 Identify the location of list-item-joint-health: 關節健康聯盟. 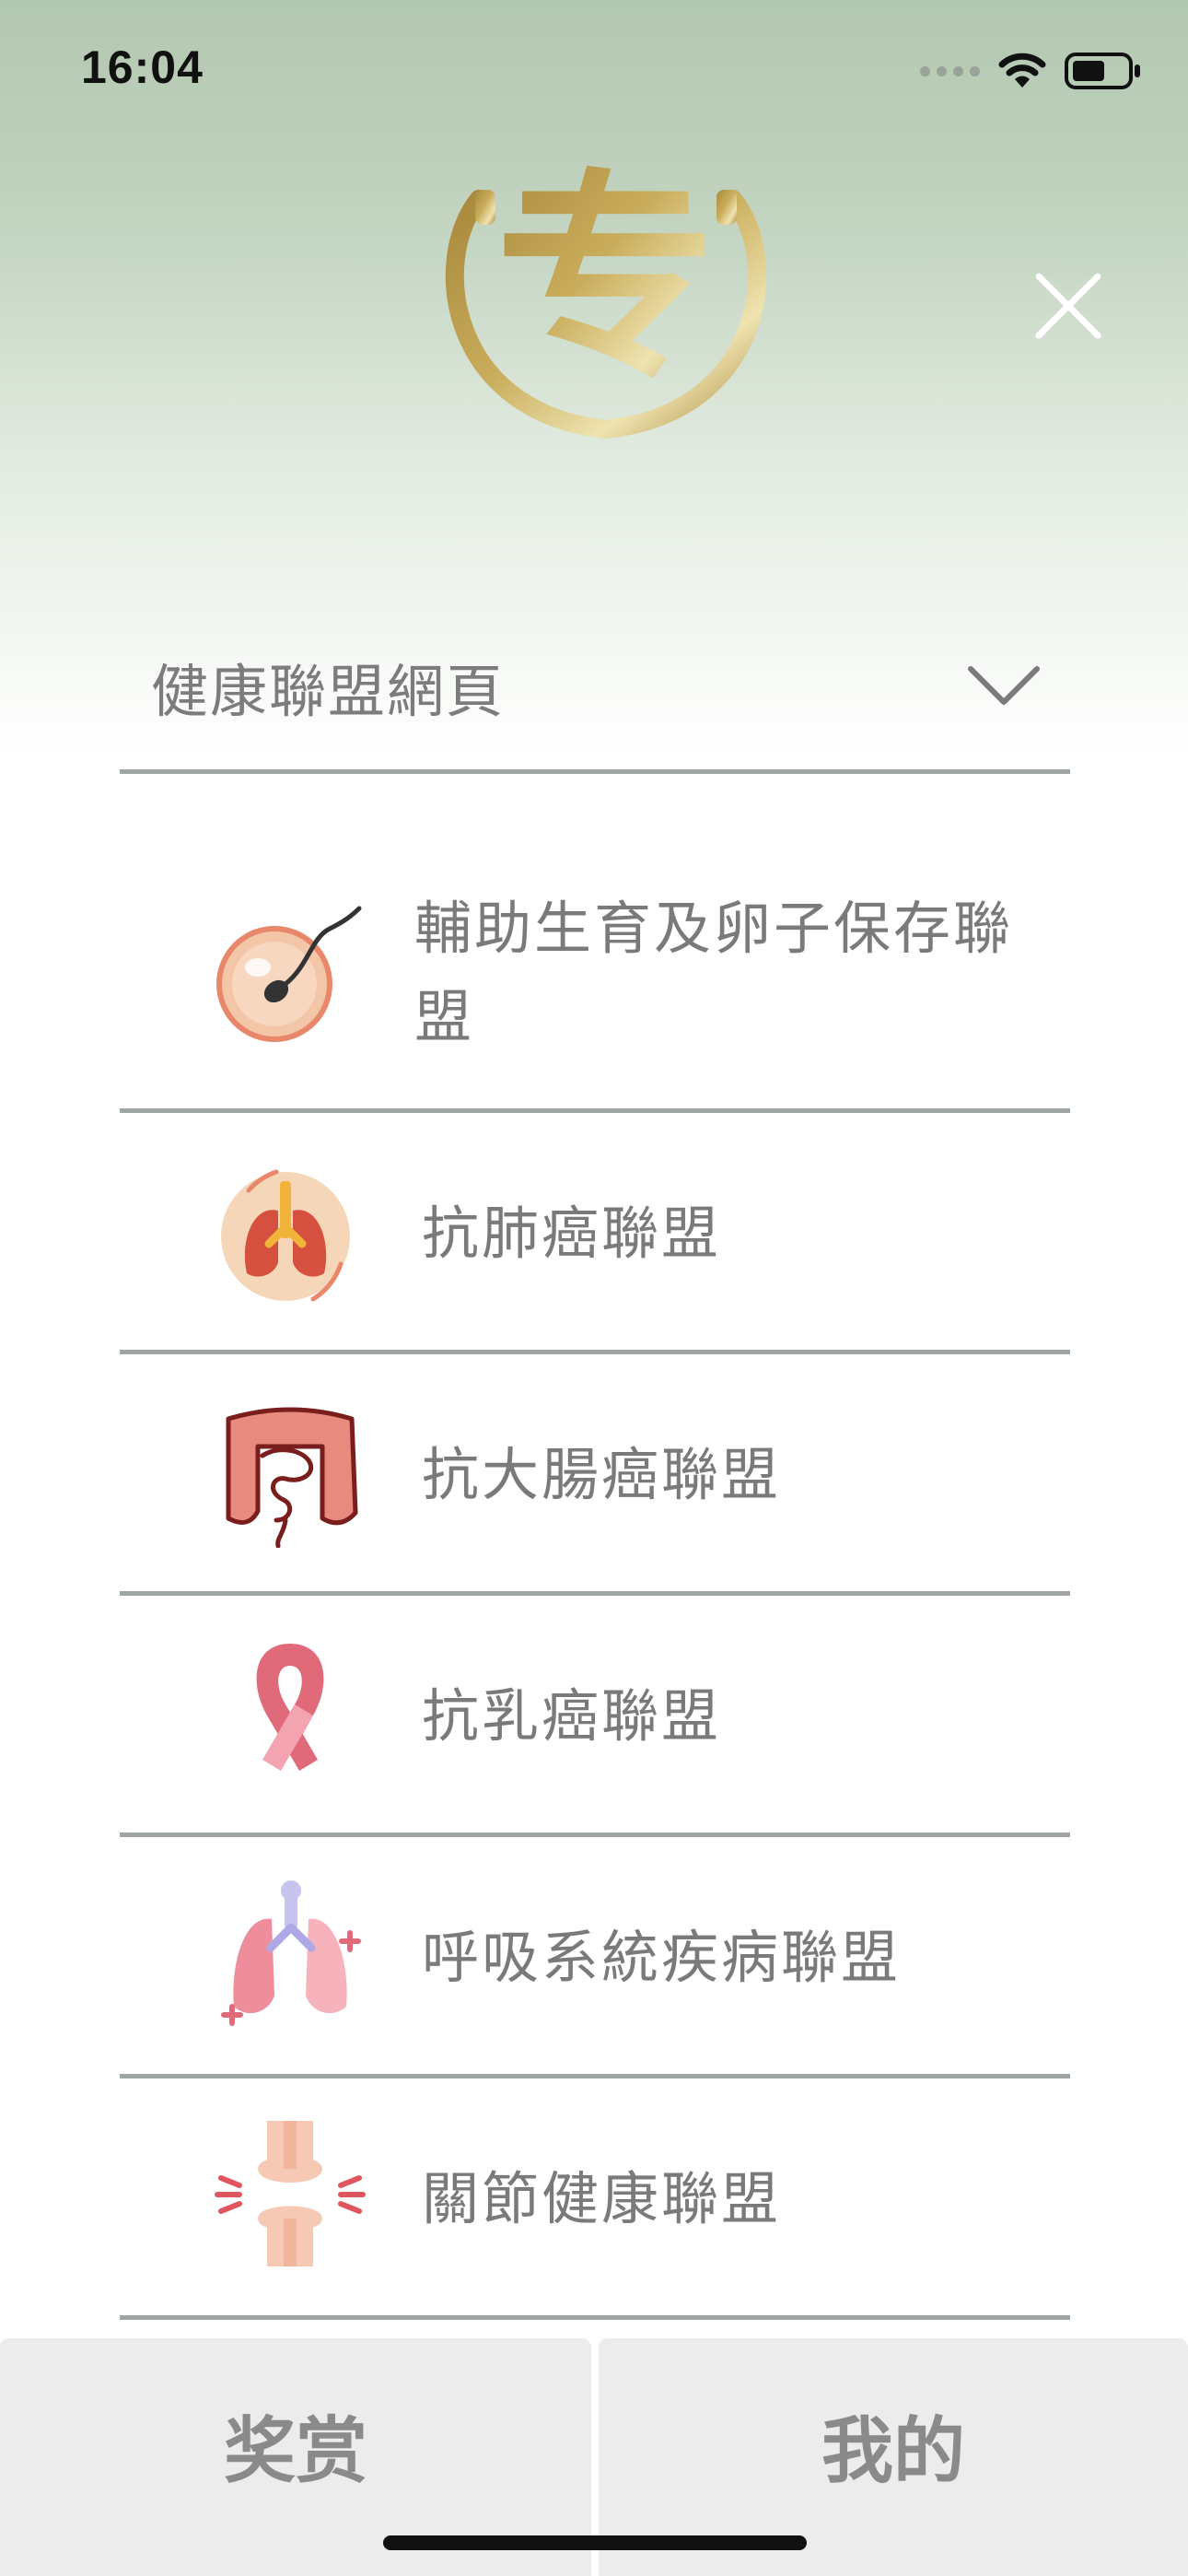
(595, 2199).